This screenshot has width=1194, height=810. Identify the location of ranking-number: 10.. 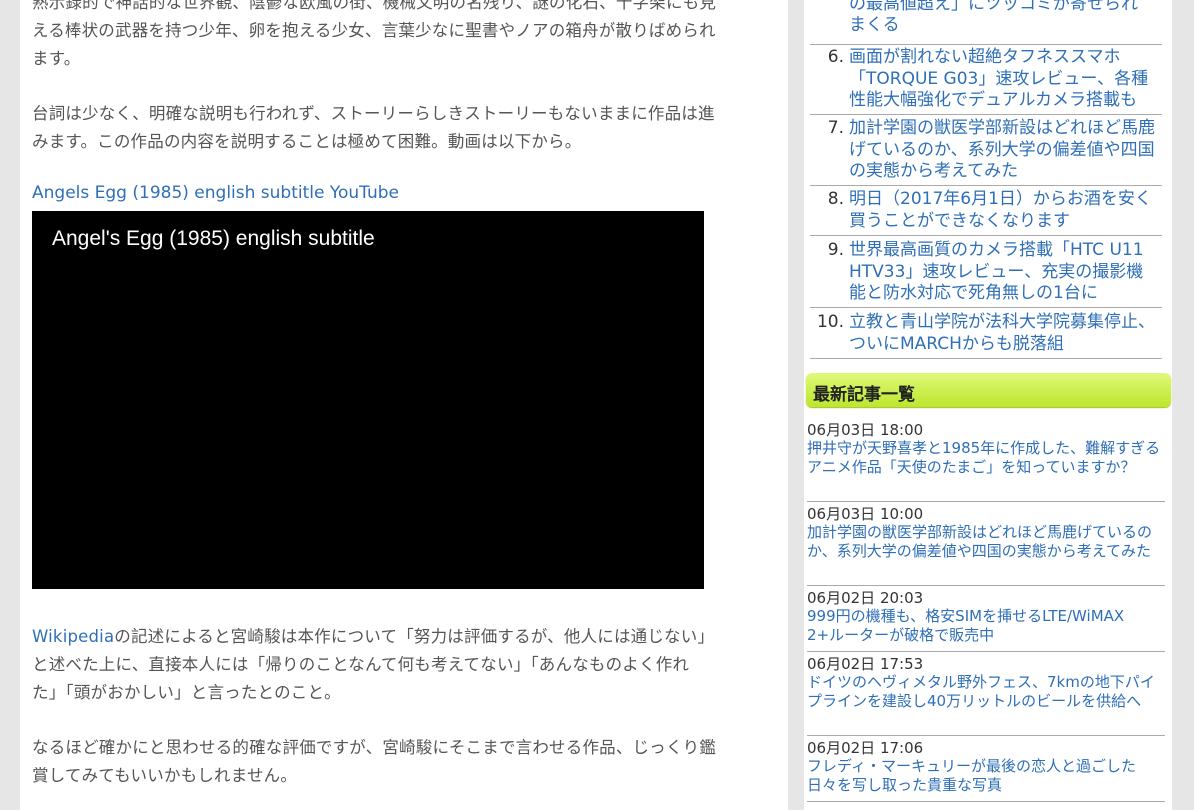
(830, 322).